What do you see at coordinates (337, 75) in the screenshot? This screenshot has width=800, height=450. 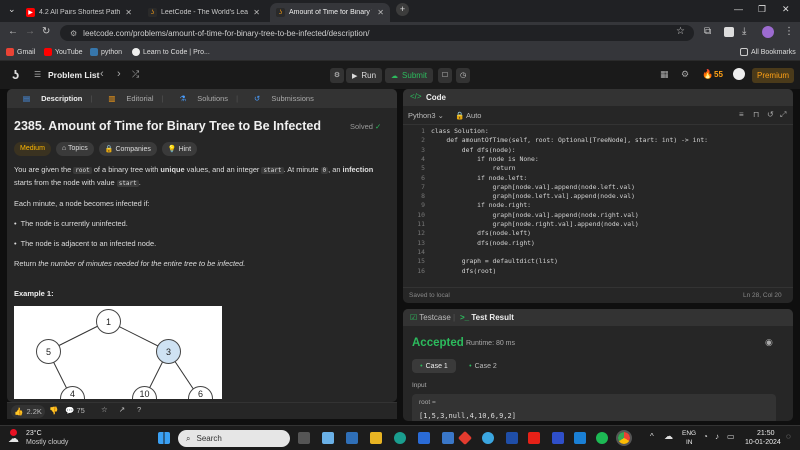 I see `debug-icon: ⚙` at bounding box center [337, 75].